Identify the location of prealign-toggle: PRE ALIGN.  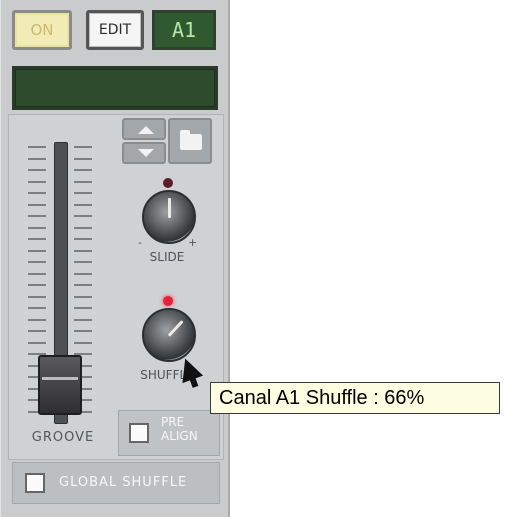
(169, 433).